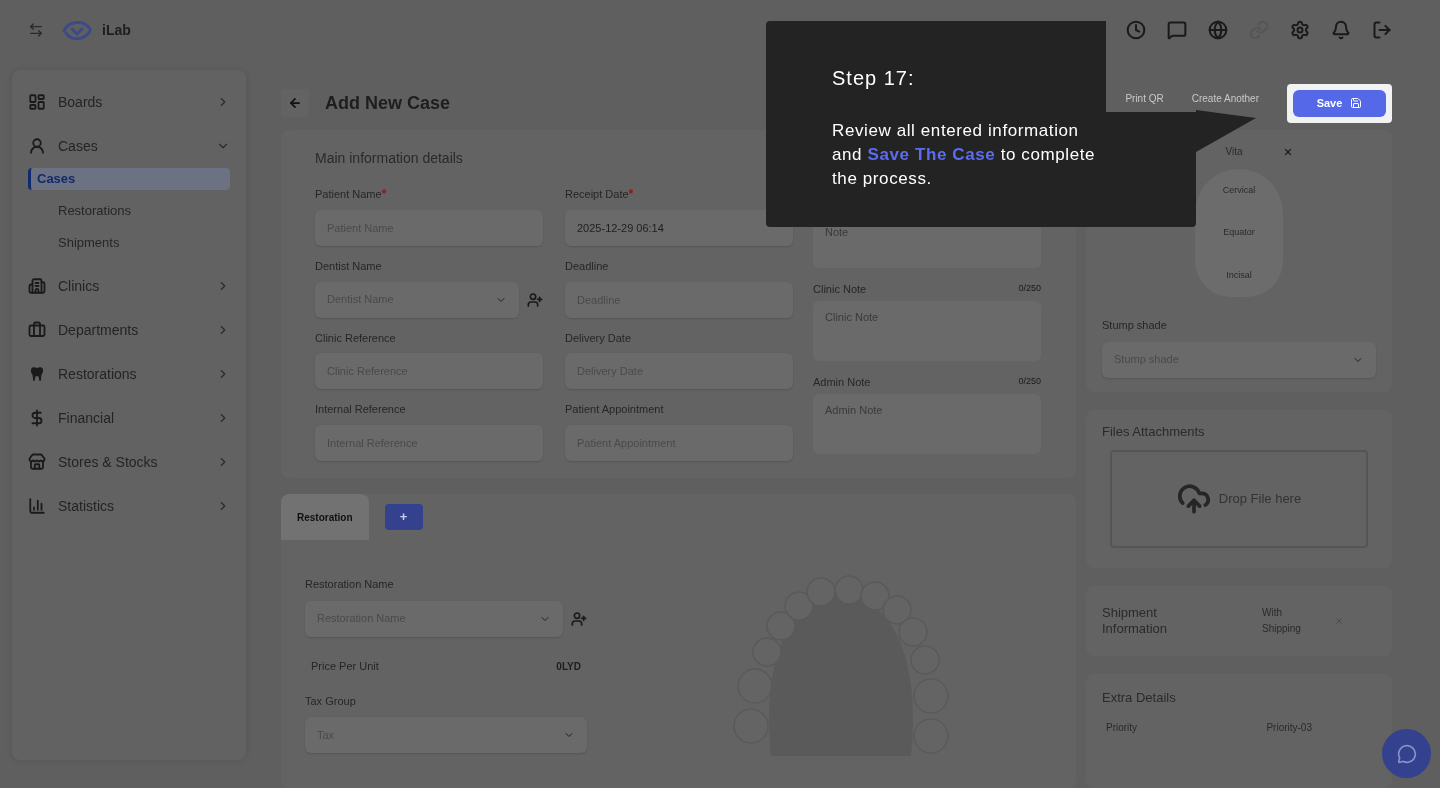  I want to click on section-title: Shipment Information, so click(1135, 621).